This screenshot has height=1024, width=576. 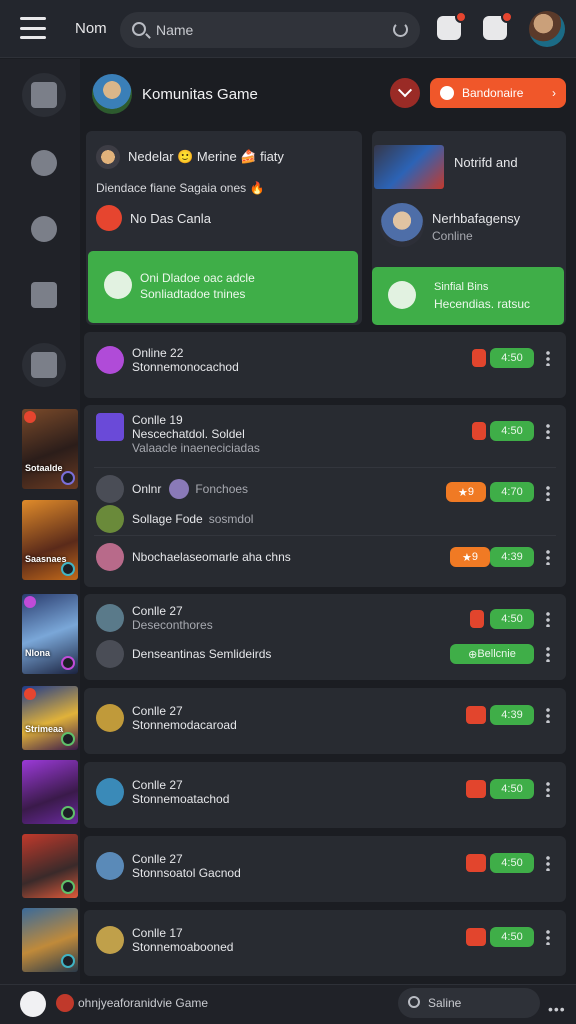 I want to click on bottom-bar: ohnjyeaforanidvie Game Saline •••, so click(x=288, y=1004).